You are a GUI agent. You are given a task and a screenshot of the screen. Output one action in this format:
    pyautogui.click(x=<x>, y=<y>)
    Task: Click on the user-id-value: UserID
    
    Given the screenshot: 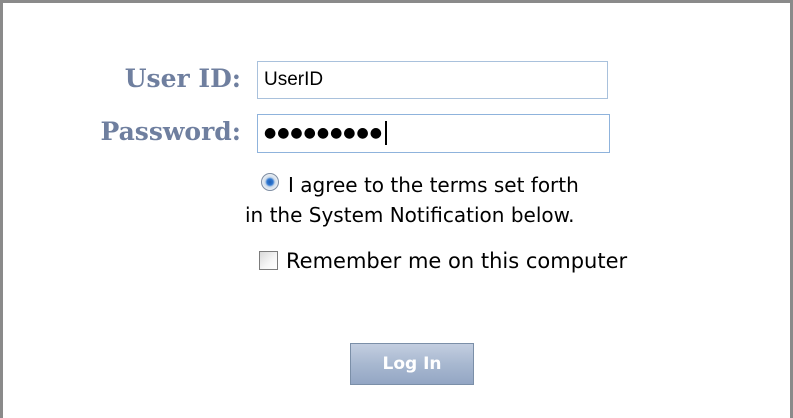 What is the action you would take?
    pyautogui.click(x=294, y=79)
    